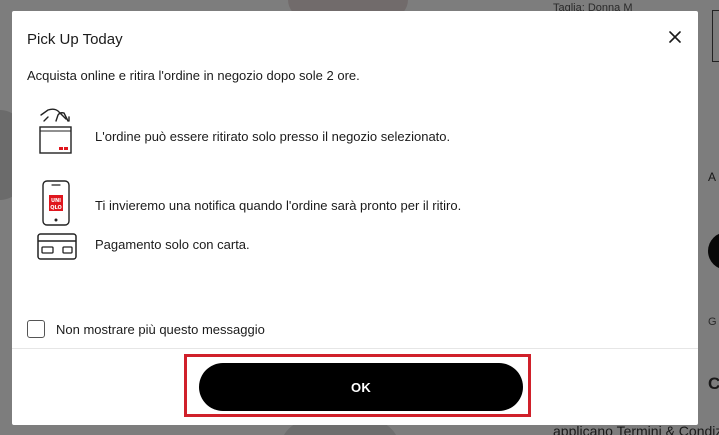 The image size is (719, 435). I want to click on close-button, so click(675, 37).